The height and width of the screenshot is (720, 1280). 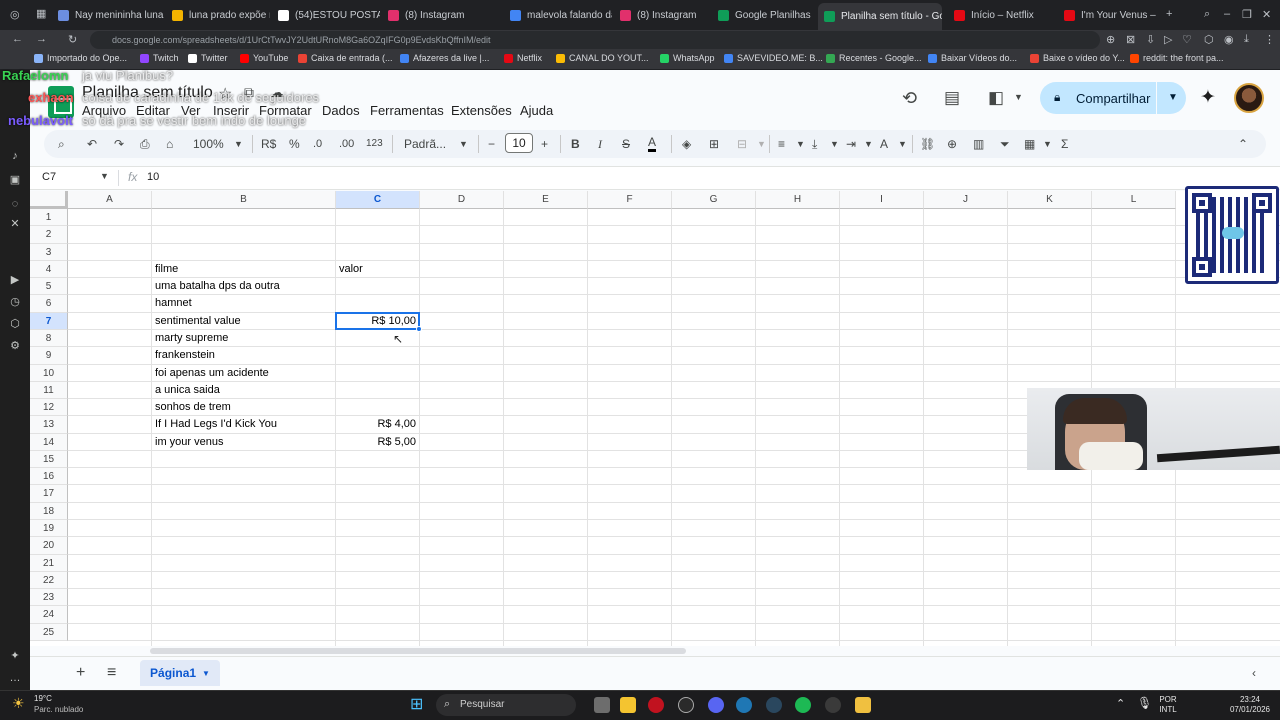 I want to click on valign-dropdown-icon: ▼, so click(x=834, y=144).